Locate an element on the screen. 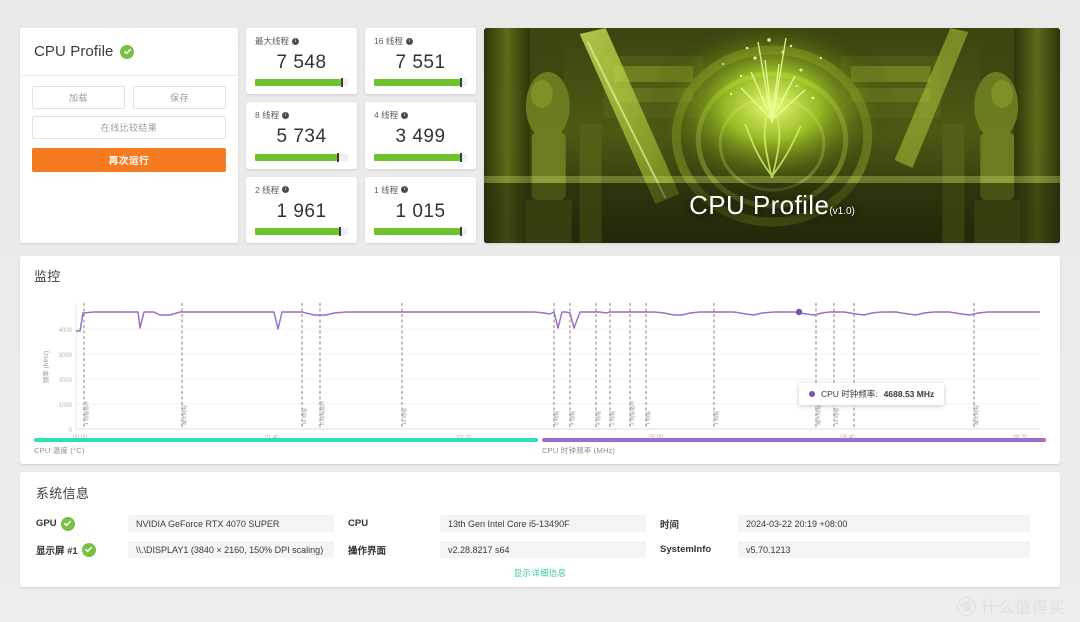 The height and width of the screenshot is (622, 1080). score-value: 3 499 is located at coordinates (420, 137).